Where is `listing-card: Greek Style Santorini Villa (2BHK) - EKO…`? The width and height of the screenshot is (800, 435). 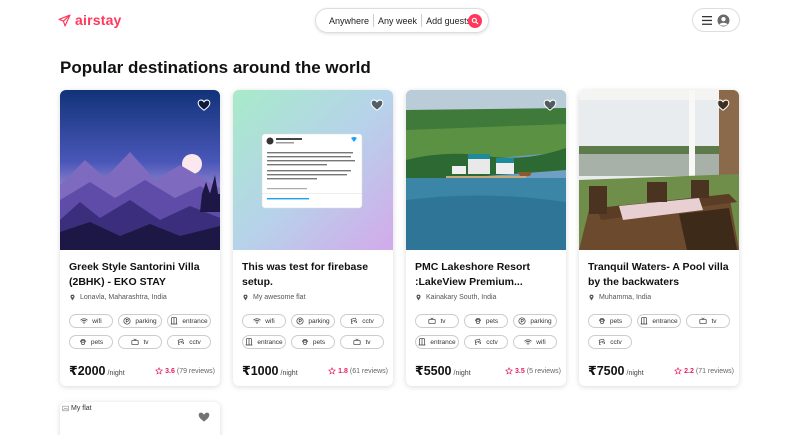 listing-card: Greek Style Santorini Villa (2BHK) - EKO… is located at coordinates (140, 238).